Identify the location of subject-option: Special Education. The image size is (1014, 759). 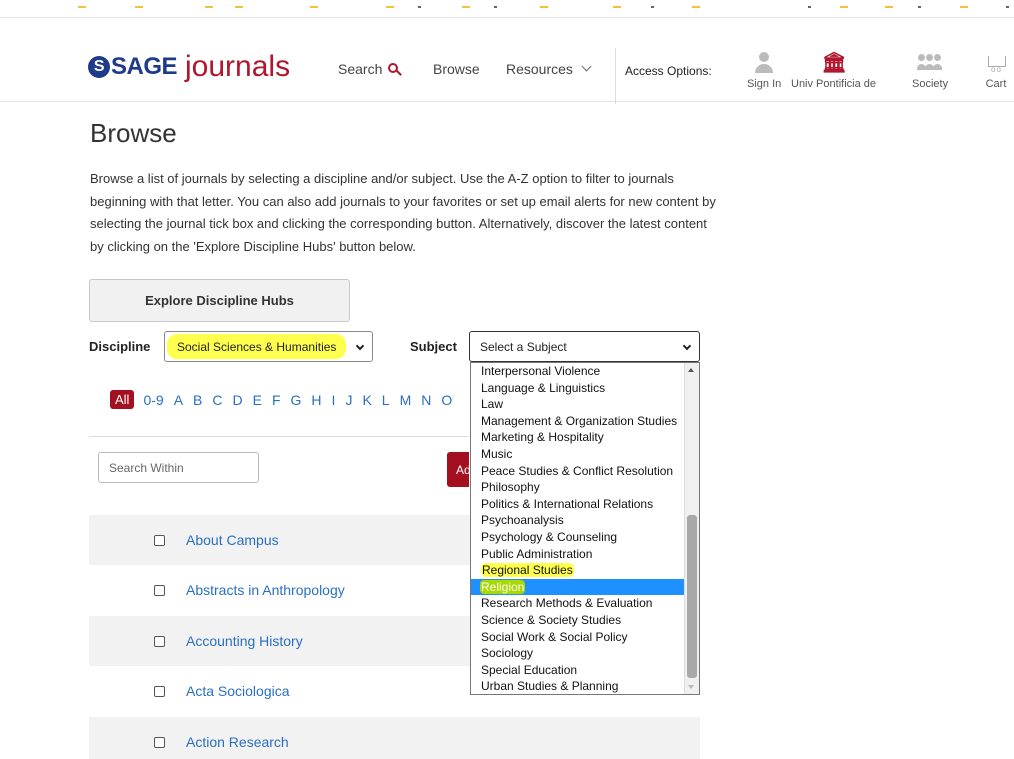
(578, 670).